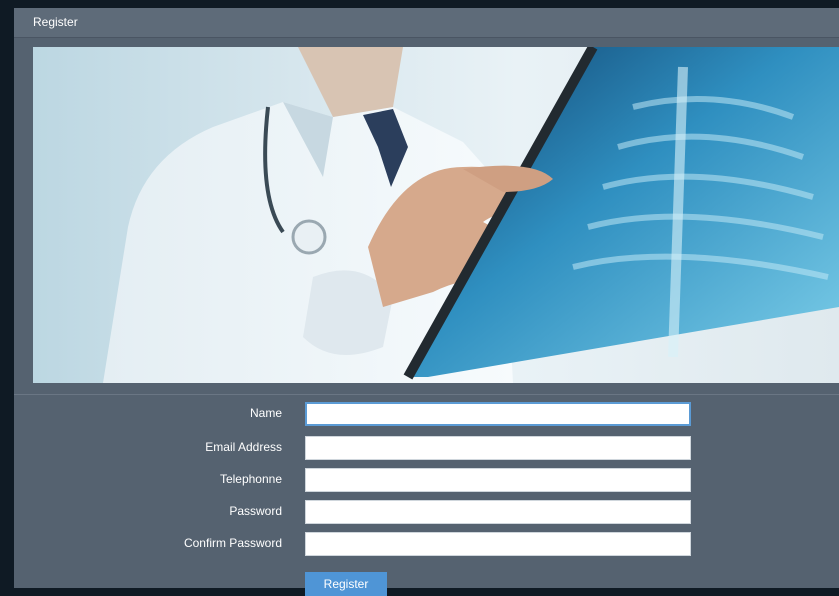 The width and height of the screenshot is (839, 596). I want to click on confirm-password-row: Confirm Password, so click(426, 544).